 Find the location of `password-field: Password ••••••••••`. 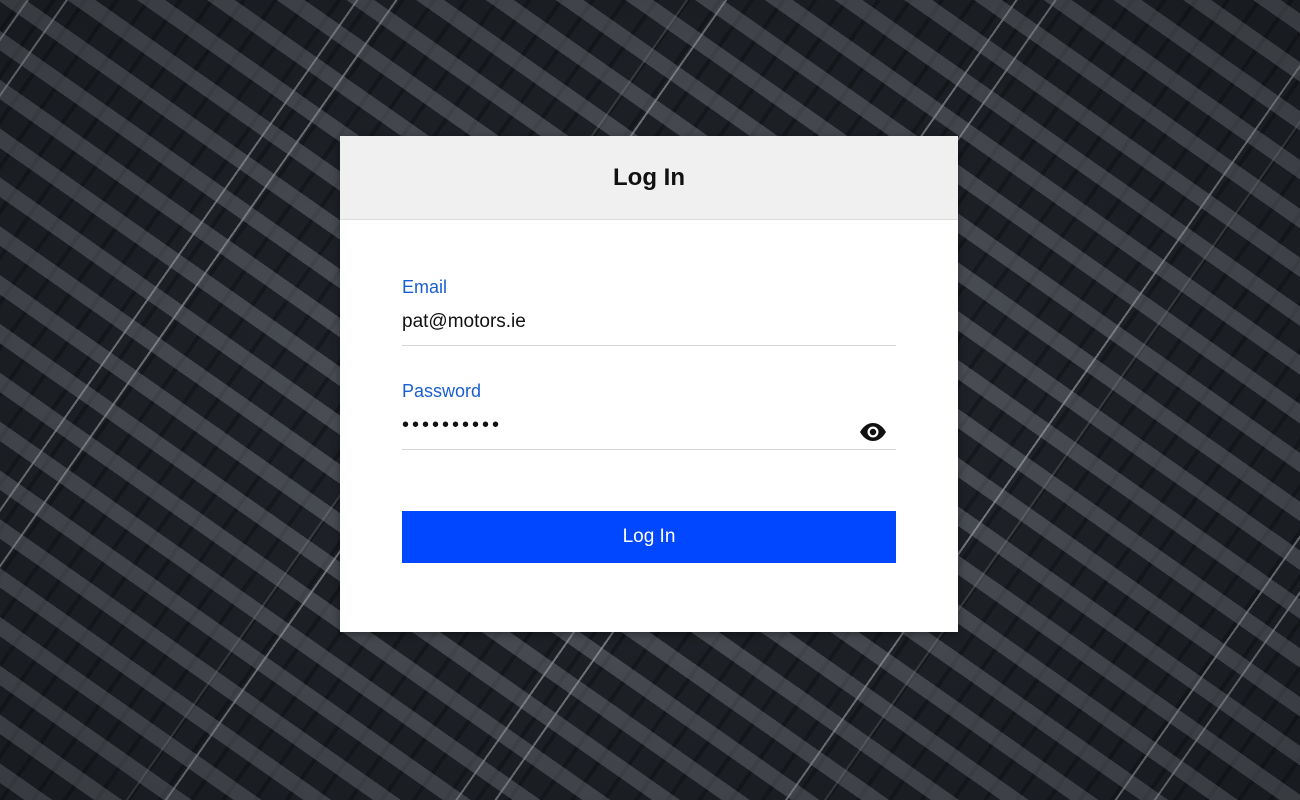

password-field: Password •••••••••• is located at coordinates (649, 415).